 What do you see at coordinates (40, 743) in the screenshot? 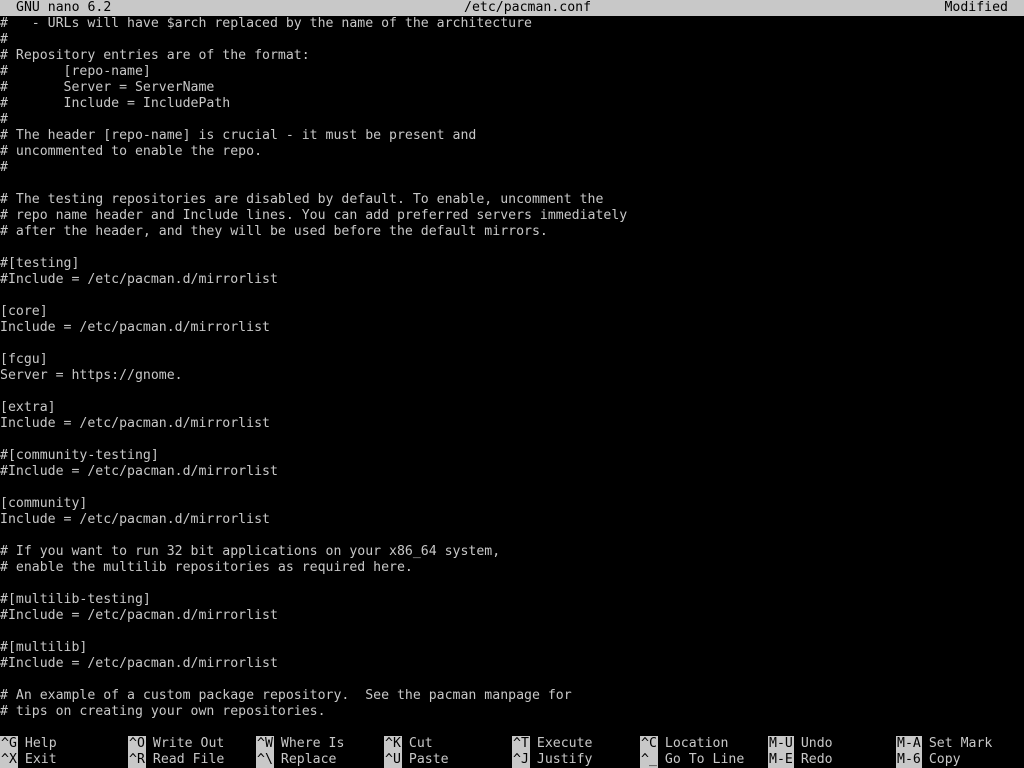
I see `shortcut-label: Help` at bounding box center [40, 743].